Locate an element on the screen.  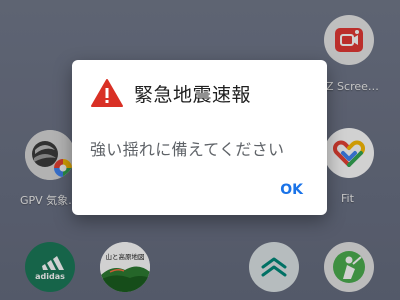
ok-button: OK is located at coordinates (291, 190).